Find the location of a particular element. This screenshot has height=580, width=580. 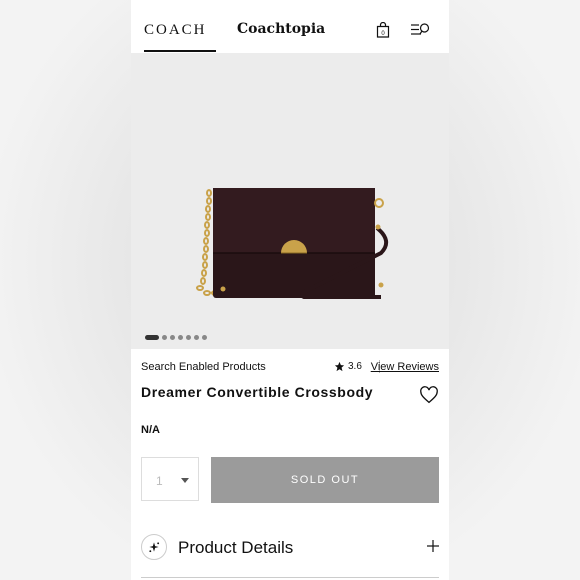

top-nav: COACH Coachtopia 0 is located at coordinates (290, 26).